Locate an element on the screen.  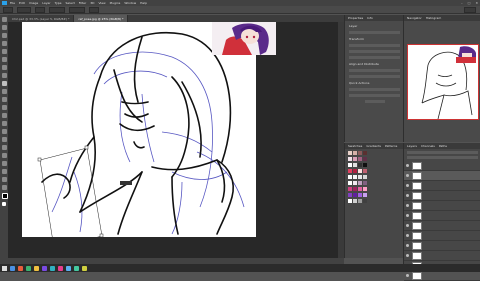
distribute-buttons is located at coordinates (374, 76).